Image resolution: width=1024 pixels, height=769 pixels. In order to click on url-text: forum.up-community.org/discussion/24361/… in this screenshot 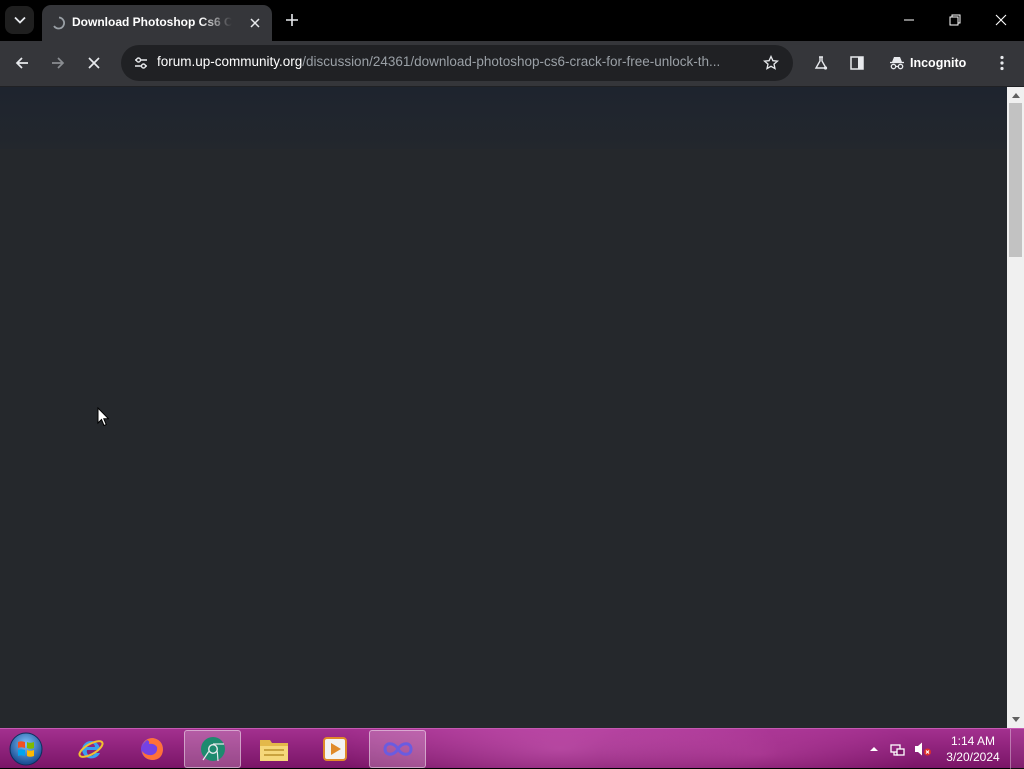, I will do `click(457, 63)`.